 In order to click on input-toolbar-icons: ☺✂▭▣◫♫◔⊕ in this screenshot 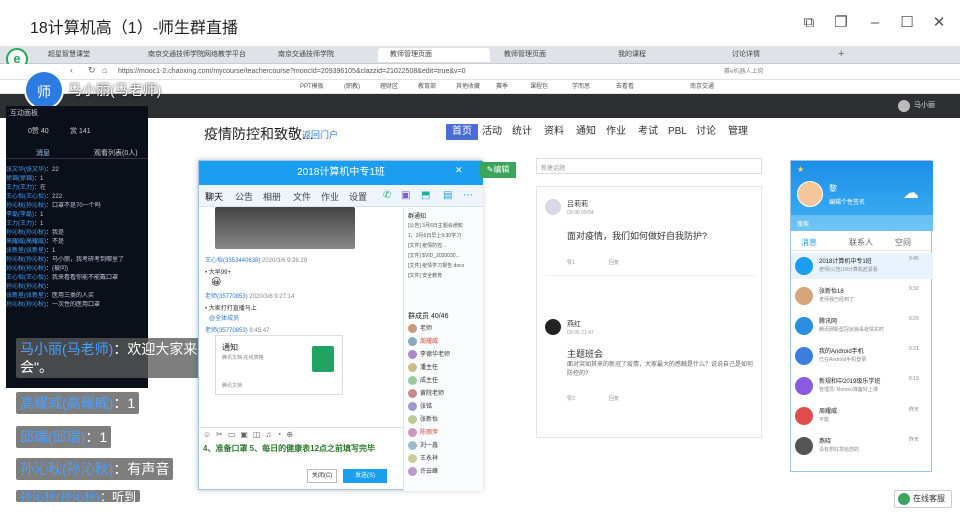, I will do `click(250, 434)`.